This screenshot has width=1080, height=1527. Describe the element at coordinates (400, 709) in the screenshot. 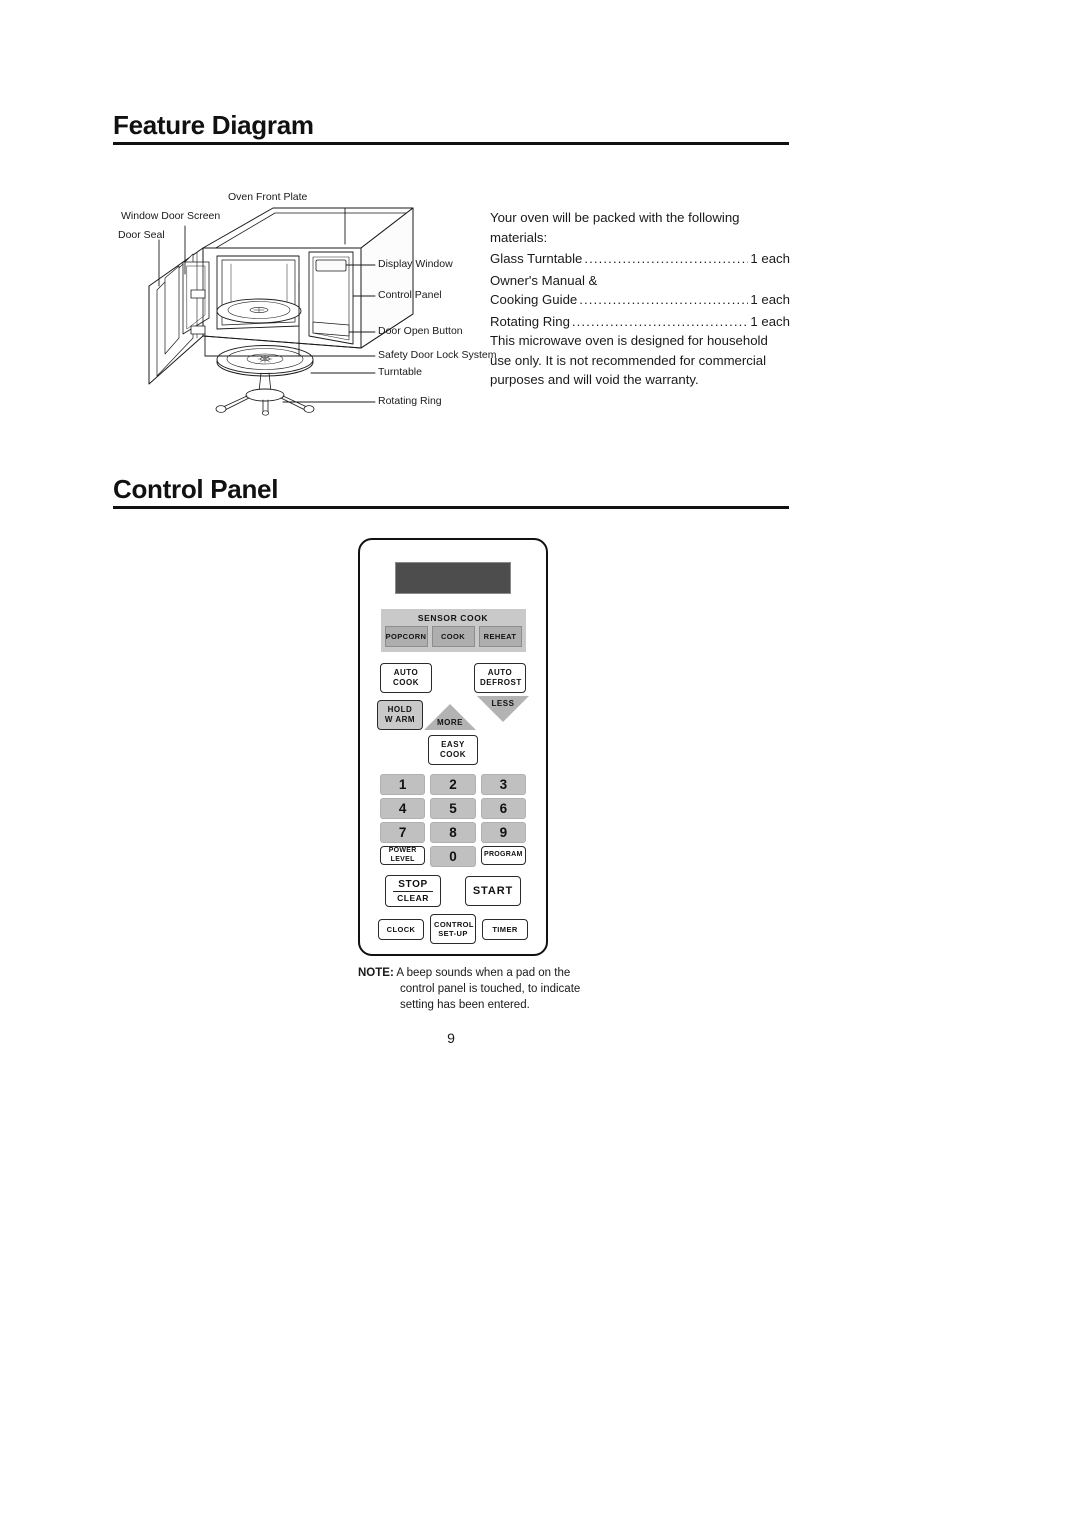

I see `hold-warm-line1: HOLD` at that location.